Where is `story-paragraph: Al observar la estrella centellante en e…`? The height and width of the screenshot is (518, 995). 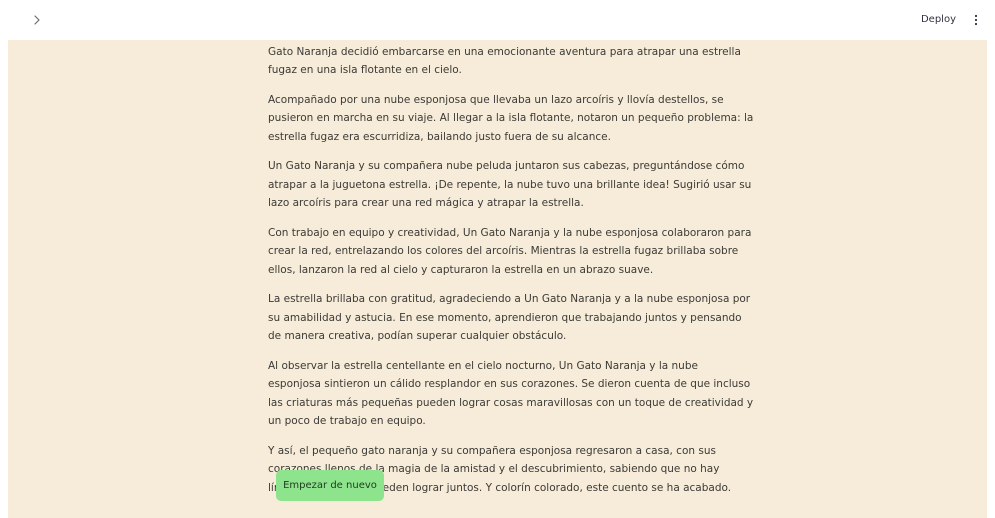 story-paragraph: Al observar la estrella centellante en e… is located at coordinates (511, 393).